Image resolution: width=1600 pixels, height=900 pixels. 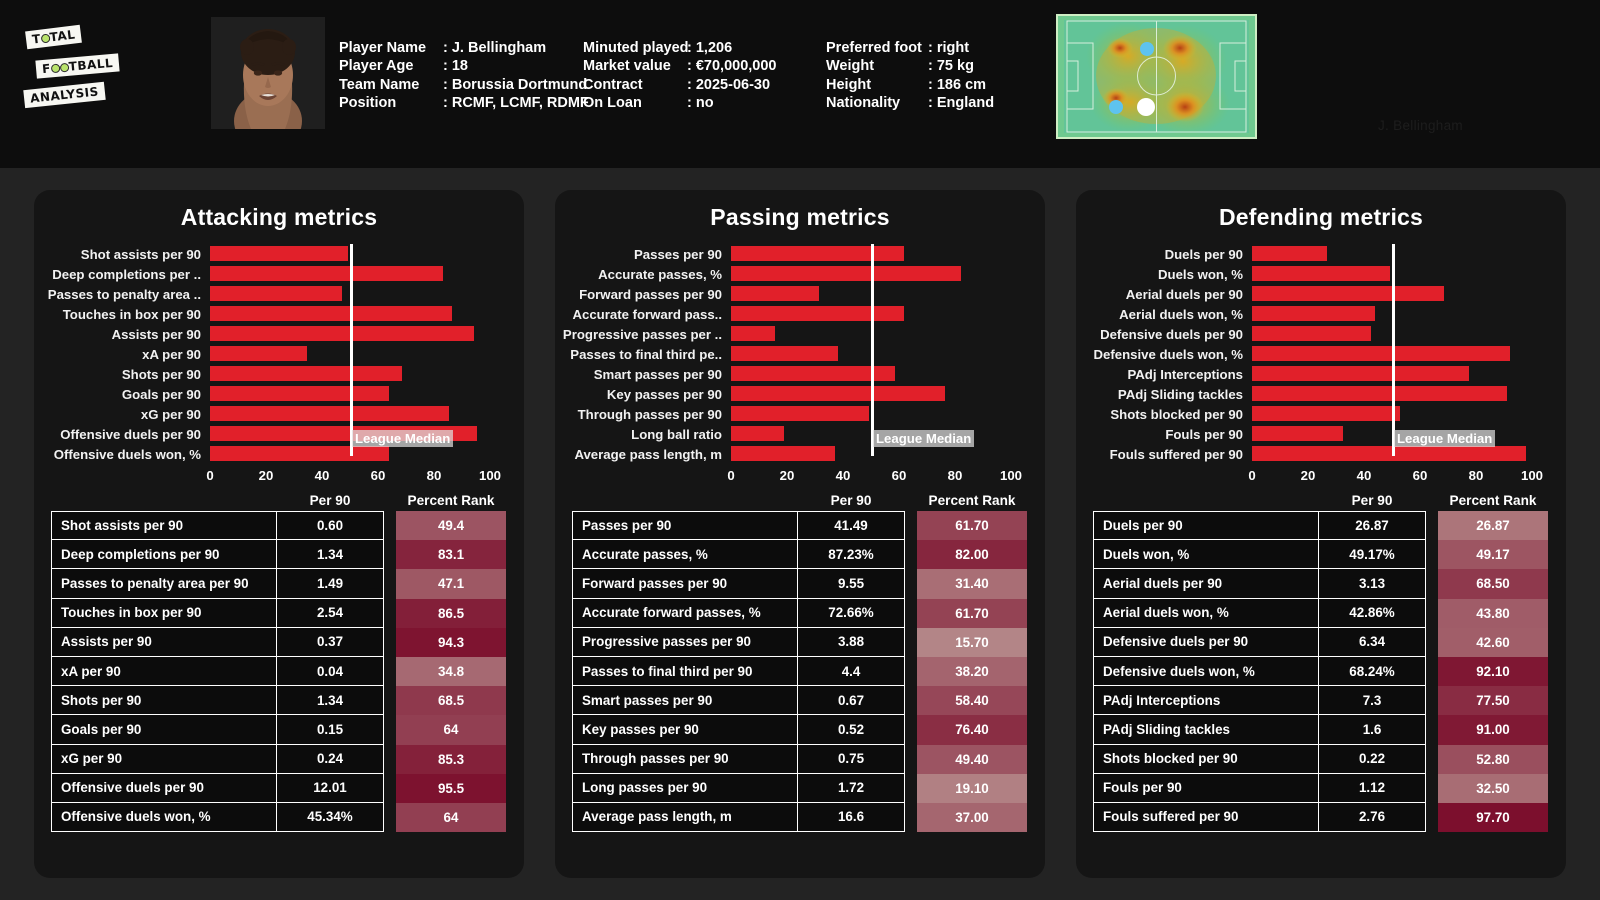 I want to click on cell-percent-rank: 42.60, so click(x=1493, y=642).